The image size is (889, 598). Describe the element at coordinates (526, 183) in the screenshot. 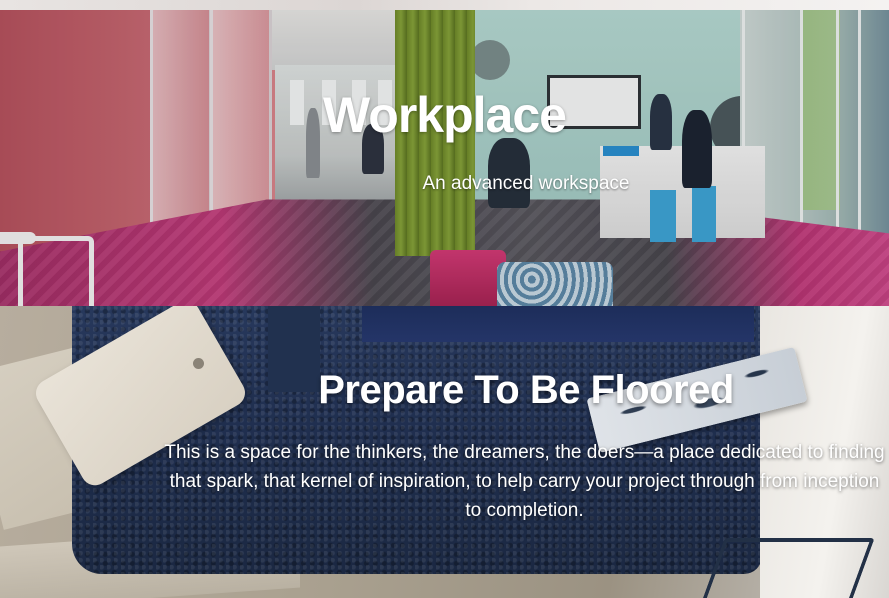

I see `hero-subtitle: An advanced workspace` at that location.